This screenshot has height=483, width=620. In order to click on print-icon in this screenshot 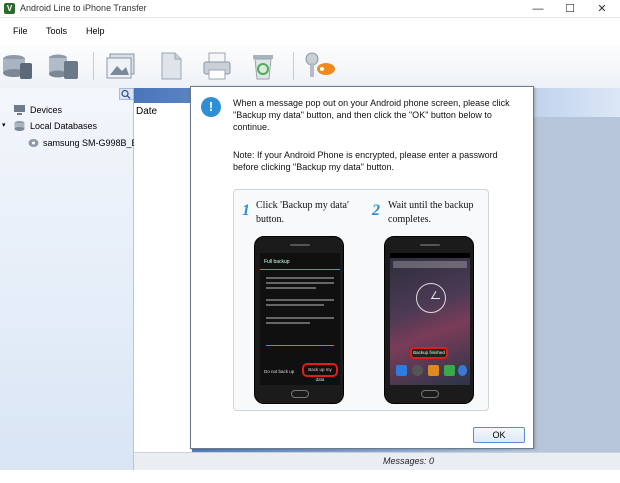, I will do `click(217, 66)`.